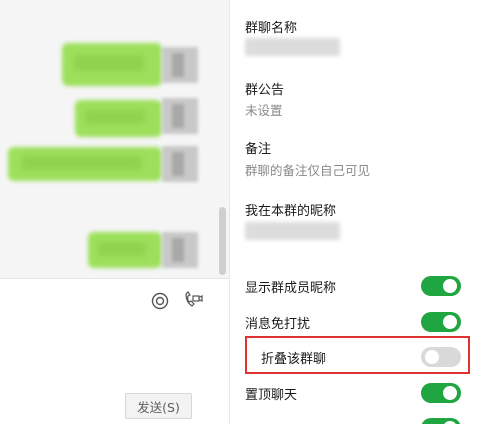  I want to click on group-name-title: 群聊名称, so click(271, 28).